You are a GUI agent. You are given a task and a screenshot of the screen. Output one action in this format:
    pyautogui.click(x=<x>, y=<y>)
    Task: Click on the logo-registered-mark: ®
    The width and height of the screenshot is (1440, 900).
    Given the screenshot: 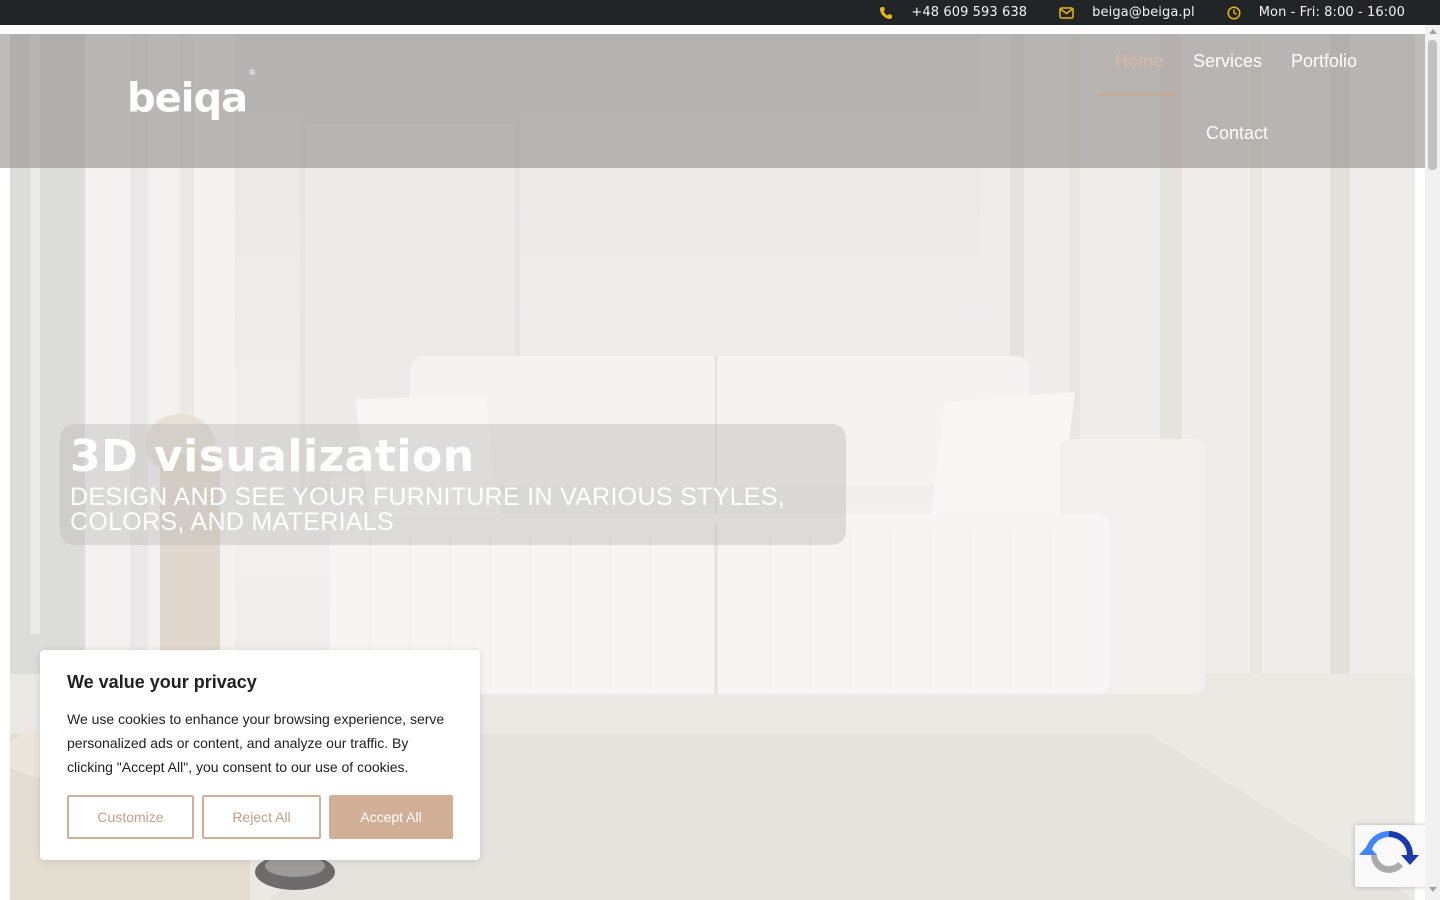 What is the action you would take?
    pyautogui.click(x=252, y=72)
    